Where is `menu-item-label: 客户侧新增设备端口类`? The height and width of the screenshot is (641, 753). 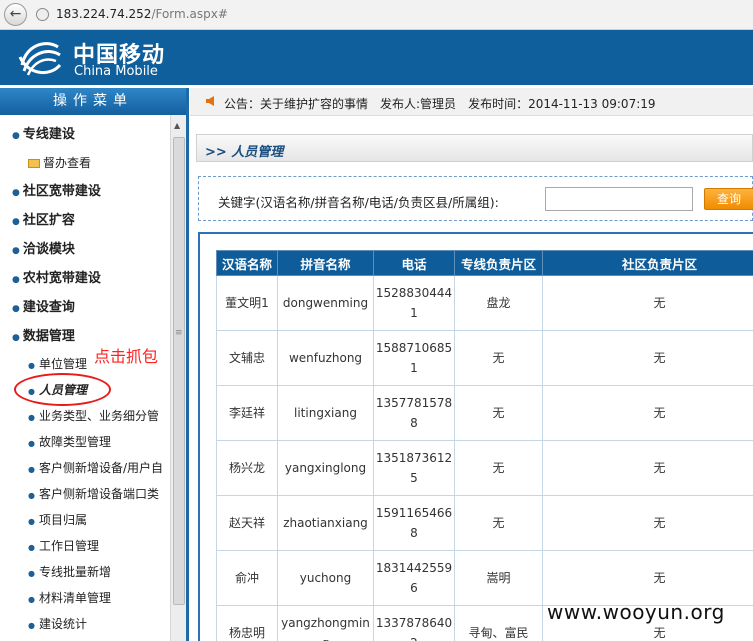
menu-item-label: 客户侧新增设备端口类 is located at coordinates (98, 494).